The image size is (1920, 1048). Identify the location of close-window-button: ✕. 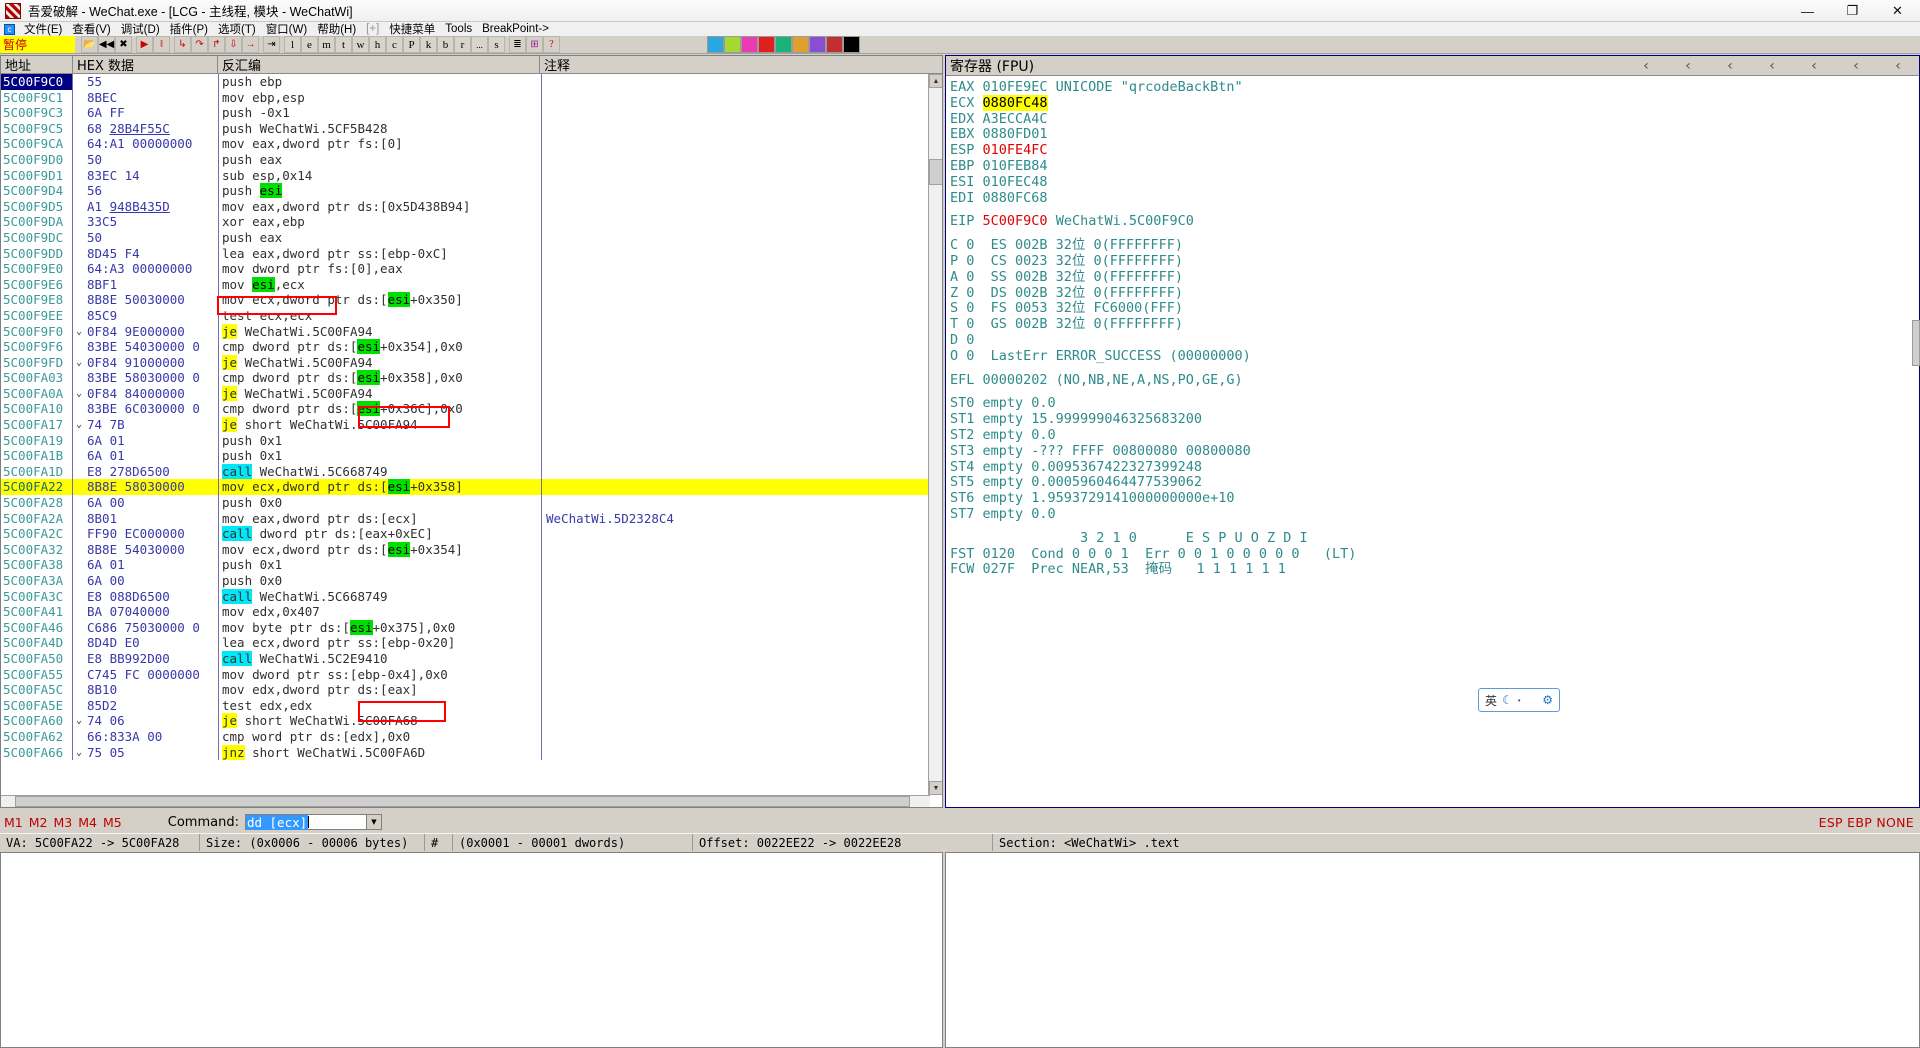
(1897, 11).